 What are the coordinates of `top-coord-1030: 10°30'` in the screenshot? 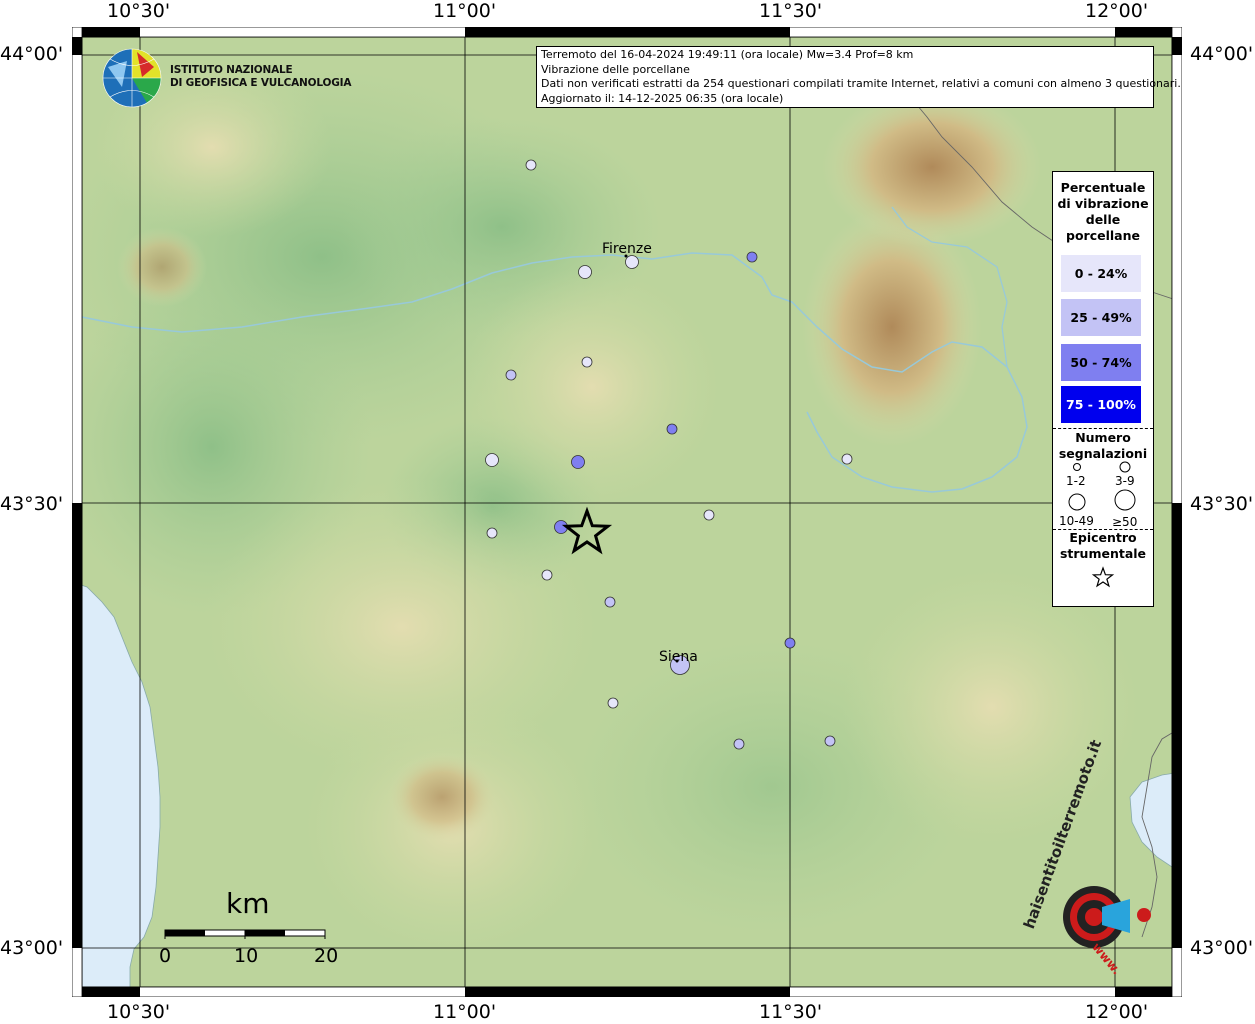 It's located at (139, 11).